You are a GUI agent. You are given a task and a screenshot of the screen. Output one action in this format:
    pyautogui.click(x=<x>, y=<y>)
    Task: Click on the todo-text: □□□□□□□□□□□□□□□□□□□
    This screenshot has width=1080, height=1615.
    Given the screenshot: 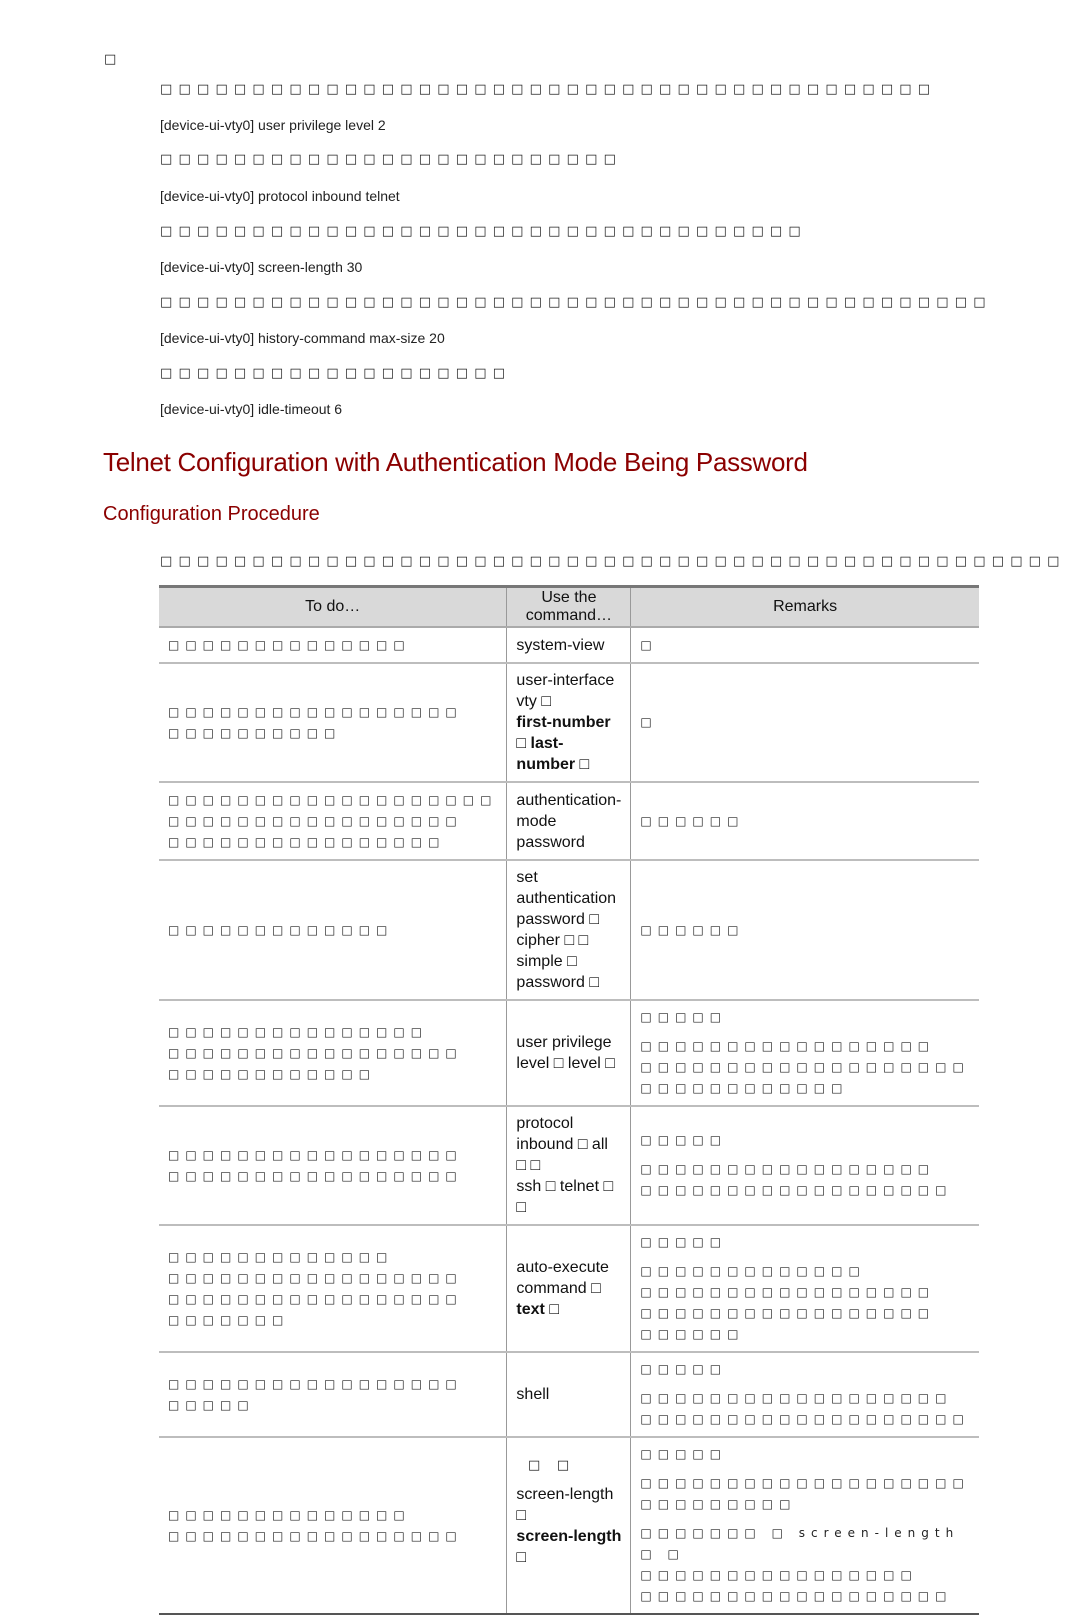 What is the action you would take?
    pyautogui.click(x=333, y=799)
    